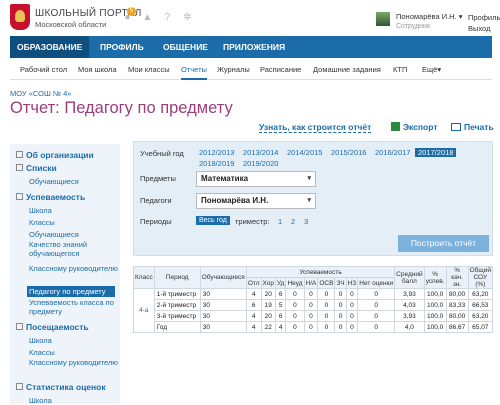 The height and width of the screenshot is (405, 500). I want to click on year-option-selected: 2017/2018, so click(436, 152).